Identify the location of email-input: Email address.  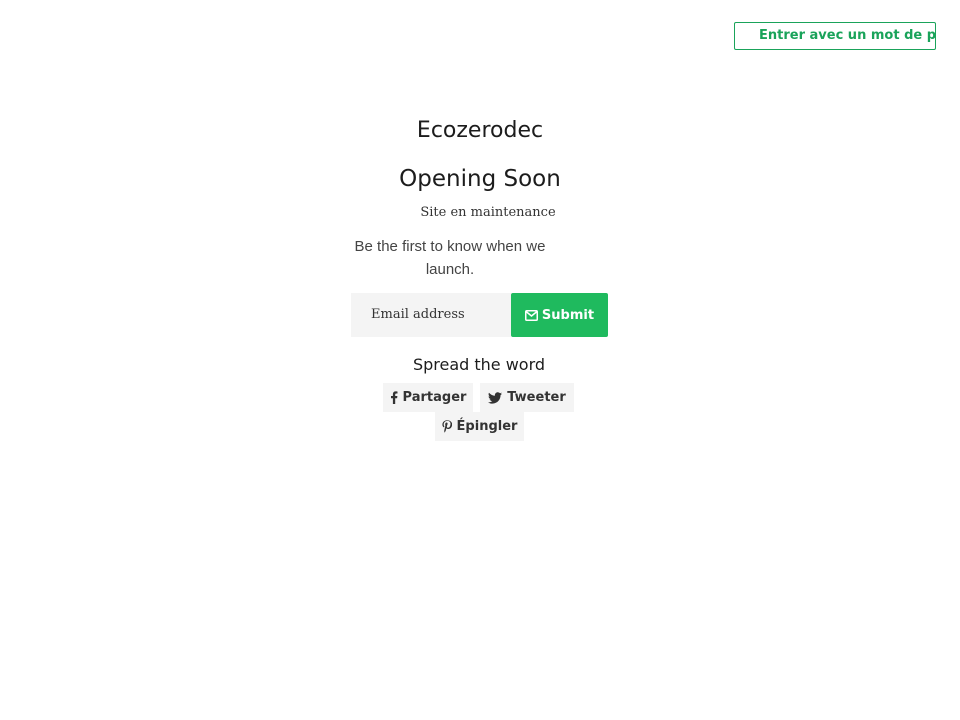
(431, 315).